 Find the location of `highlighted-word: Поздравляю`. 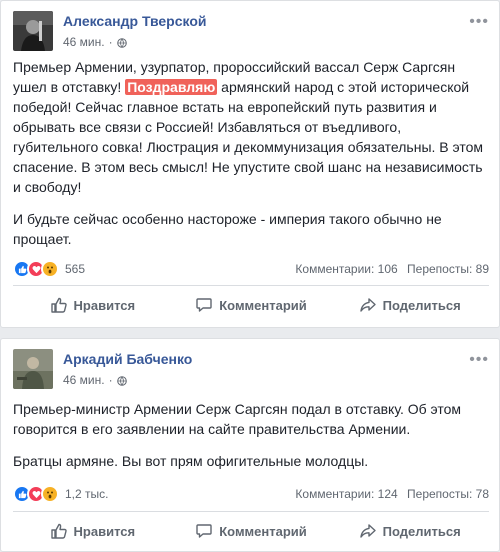

highlighted-word: Поздравляю is located at coordinates (171, 87).